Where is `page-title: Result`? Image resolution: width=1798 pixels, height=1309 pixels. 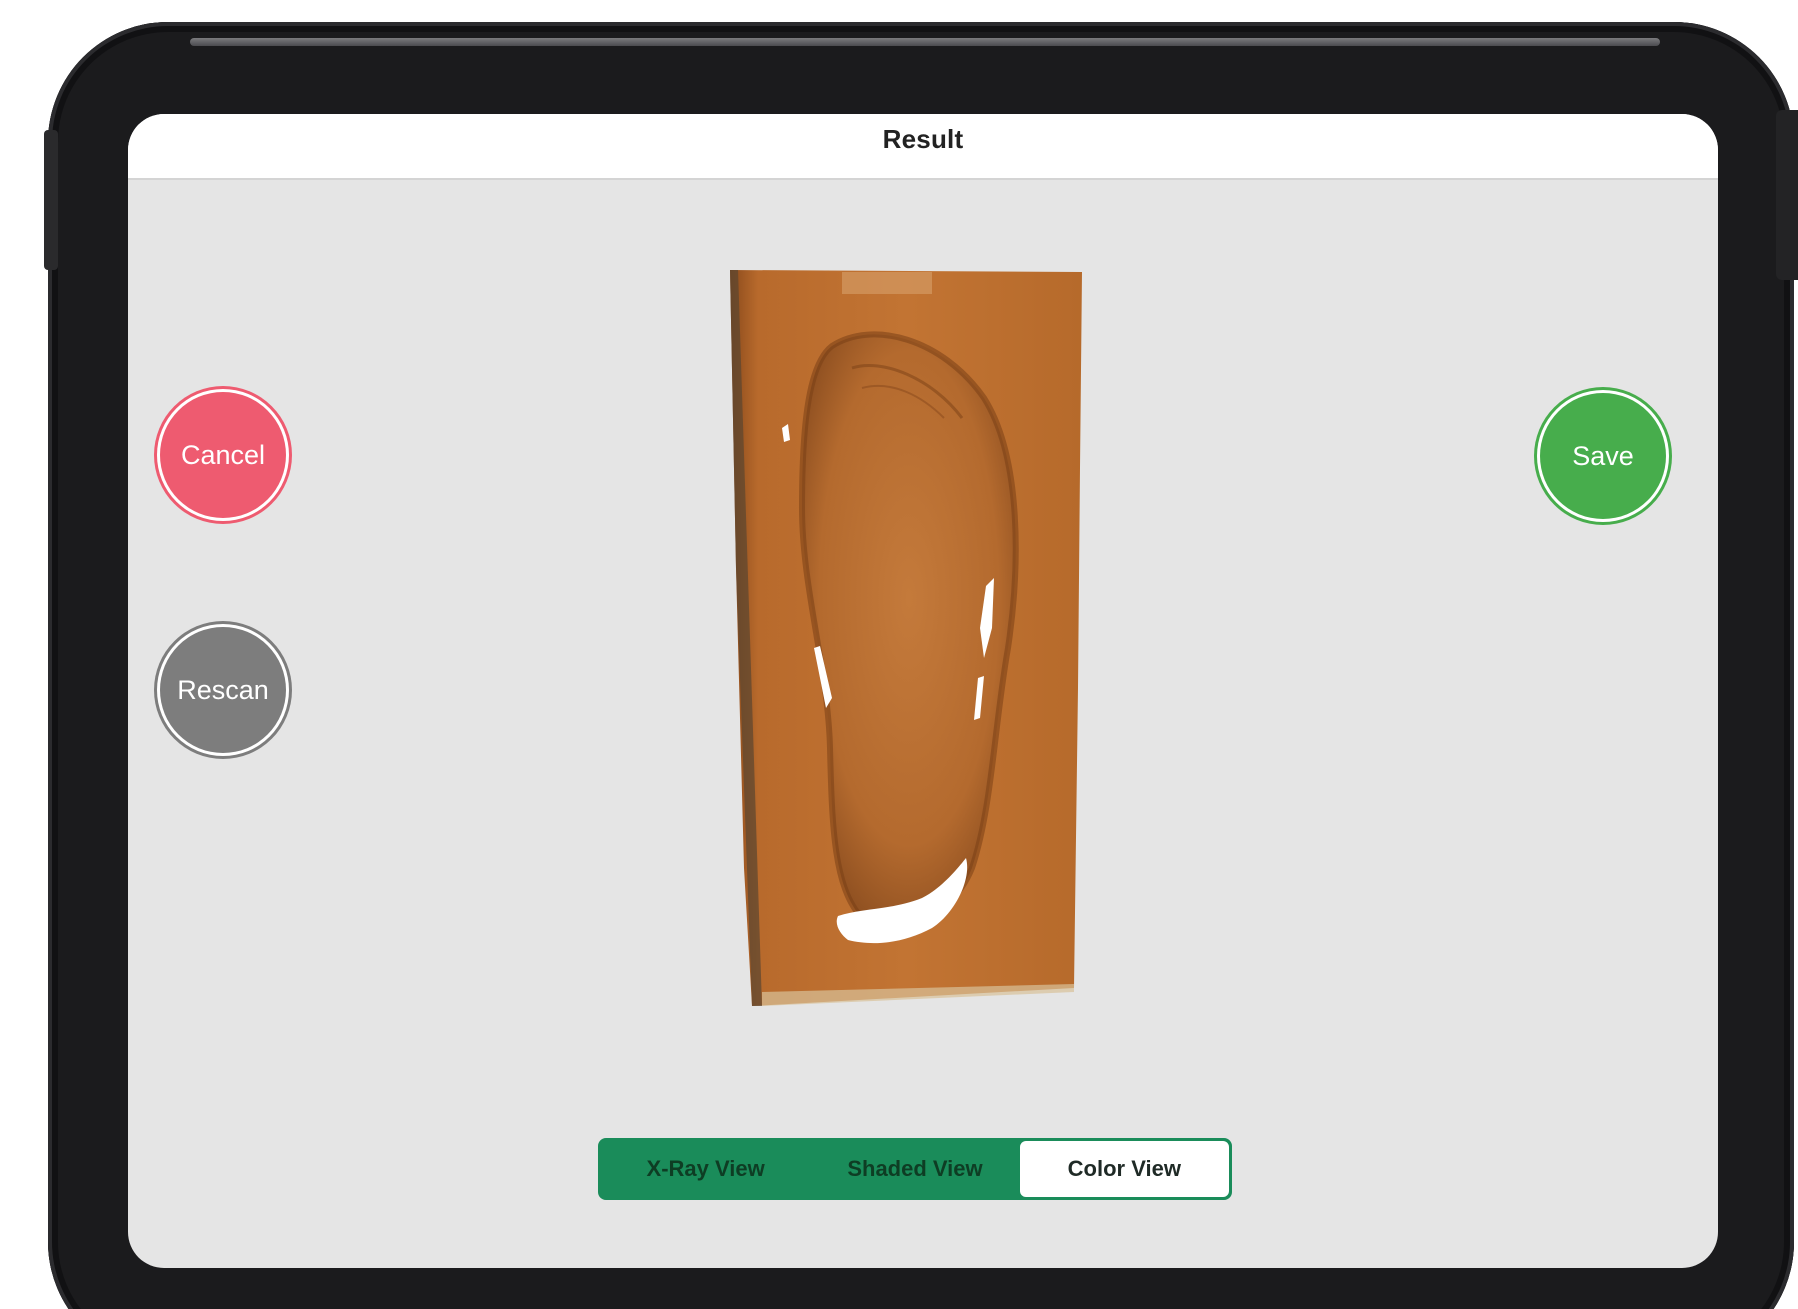 page-title: Result is located at coordinates (923, 139).